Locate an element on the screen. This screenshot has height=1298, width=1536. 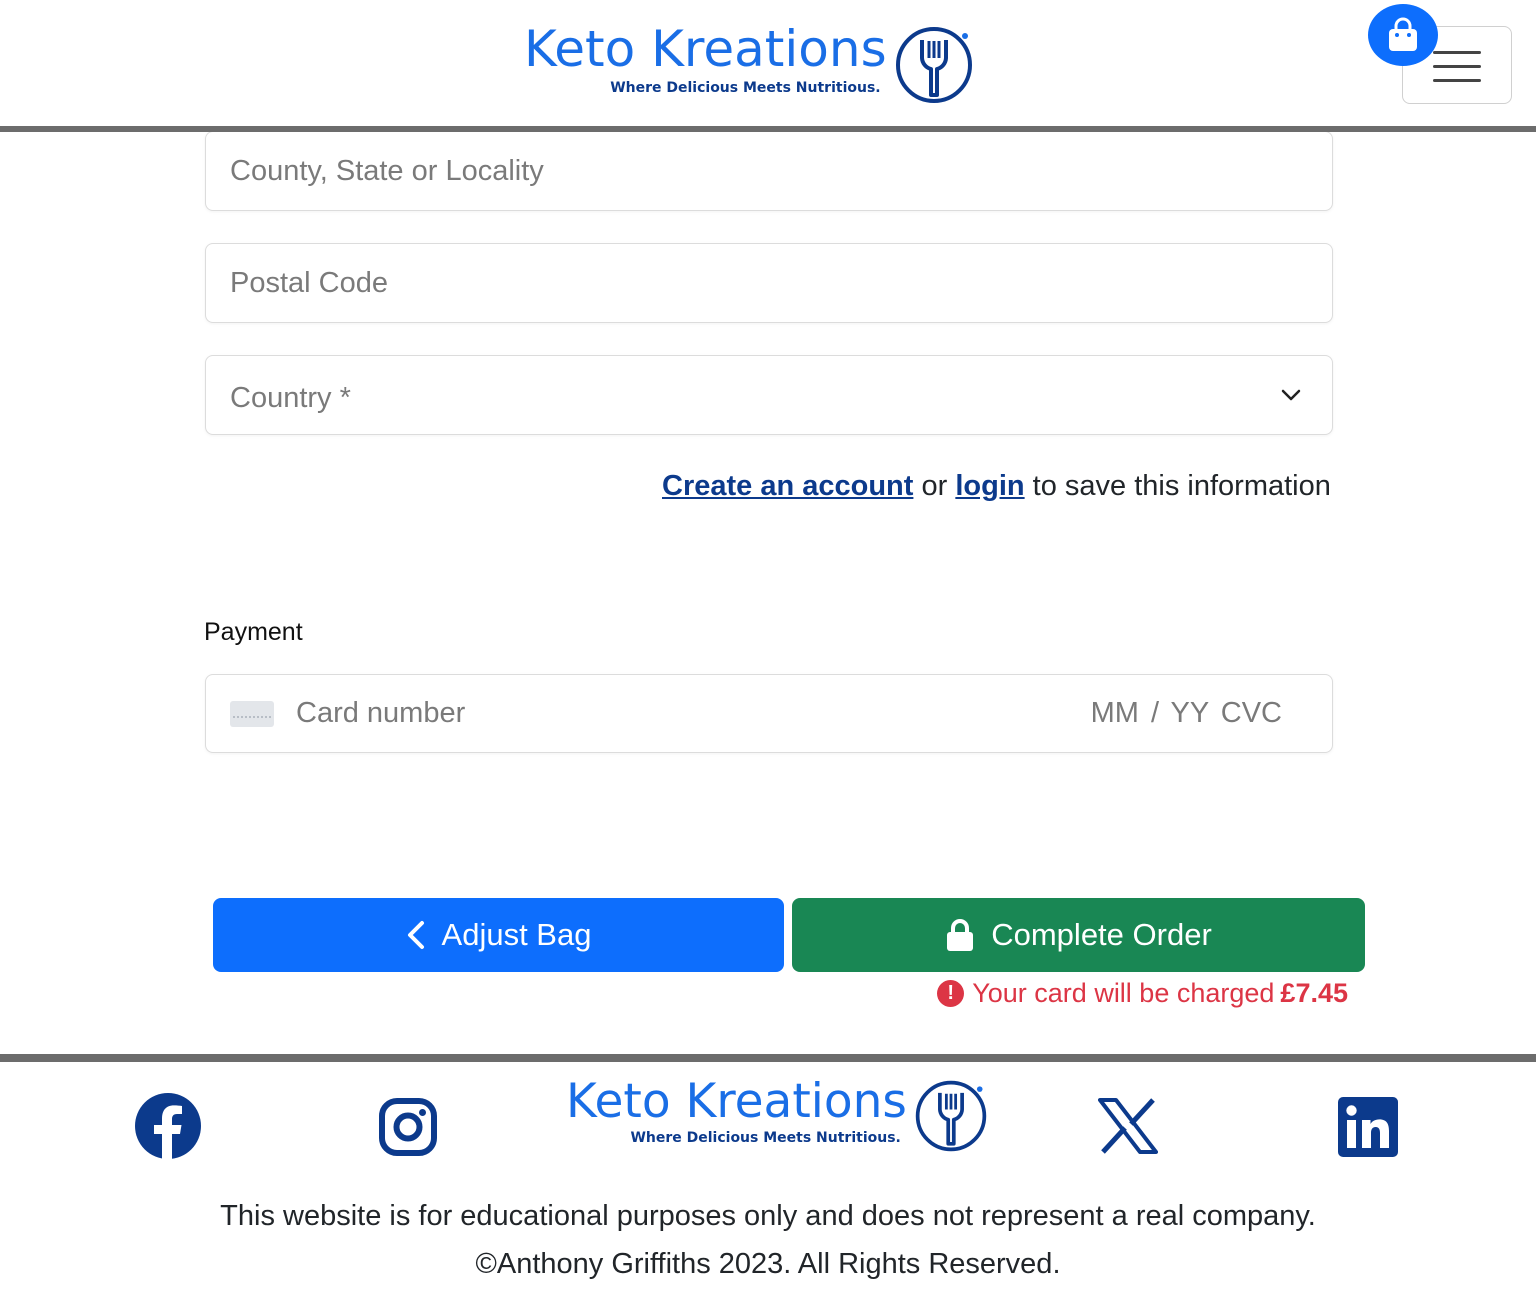
footer-logo-tagline: Where Delicious Meets Nutritious. is located at coordinates (765, 1138).